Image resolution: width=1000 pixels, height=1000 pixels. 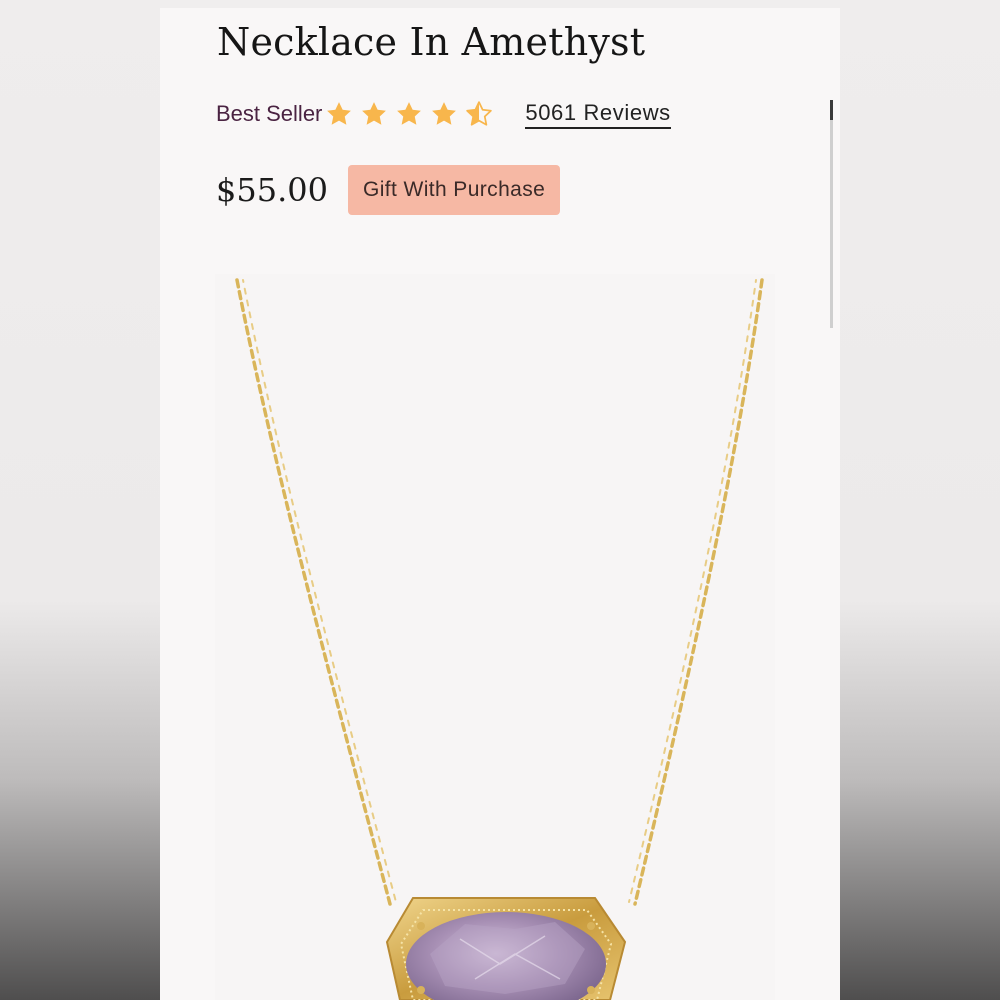 I want to click on gift-with-purchase-badge: Gift With Purchase, so click(x=454, y=190).